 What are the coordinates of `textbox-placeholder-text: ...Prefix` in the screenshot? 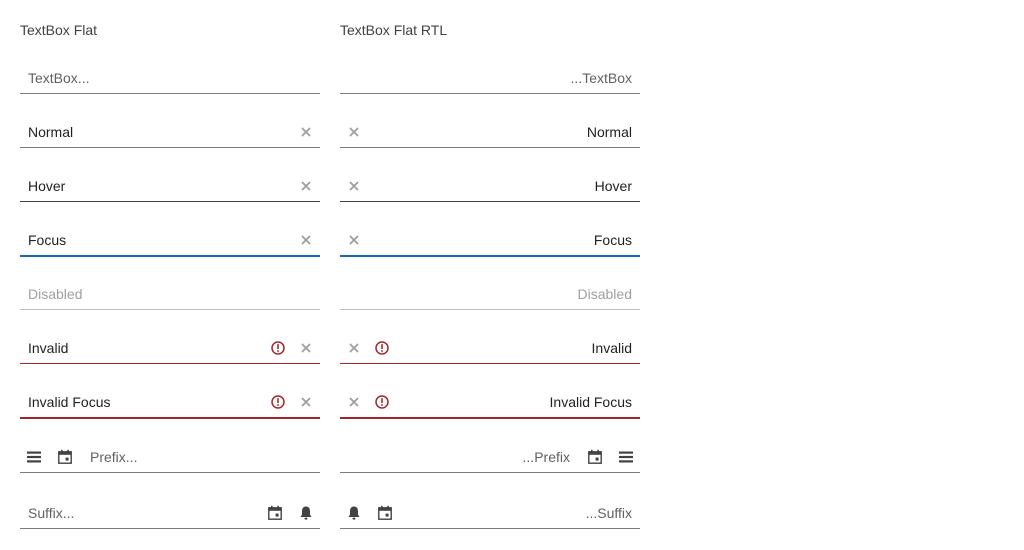 It's located at (546, 457).